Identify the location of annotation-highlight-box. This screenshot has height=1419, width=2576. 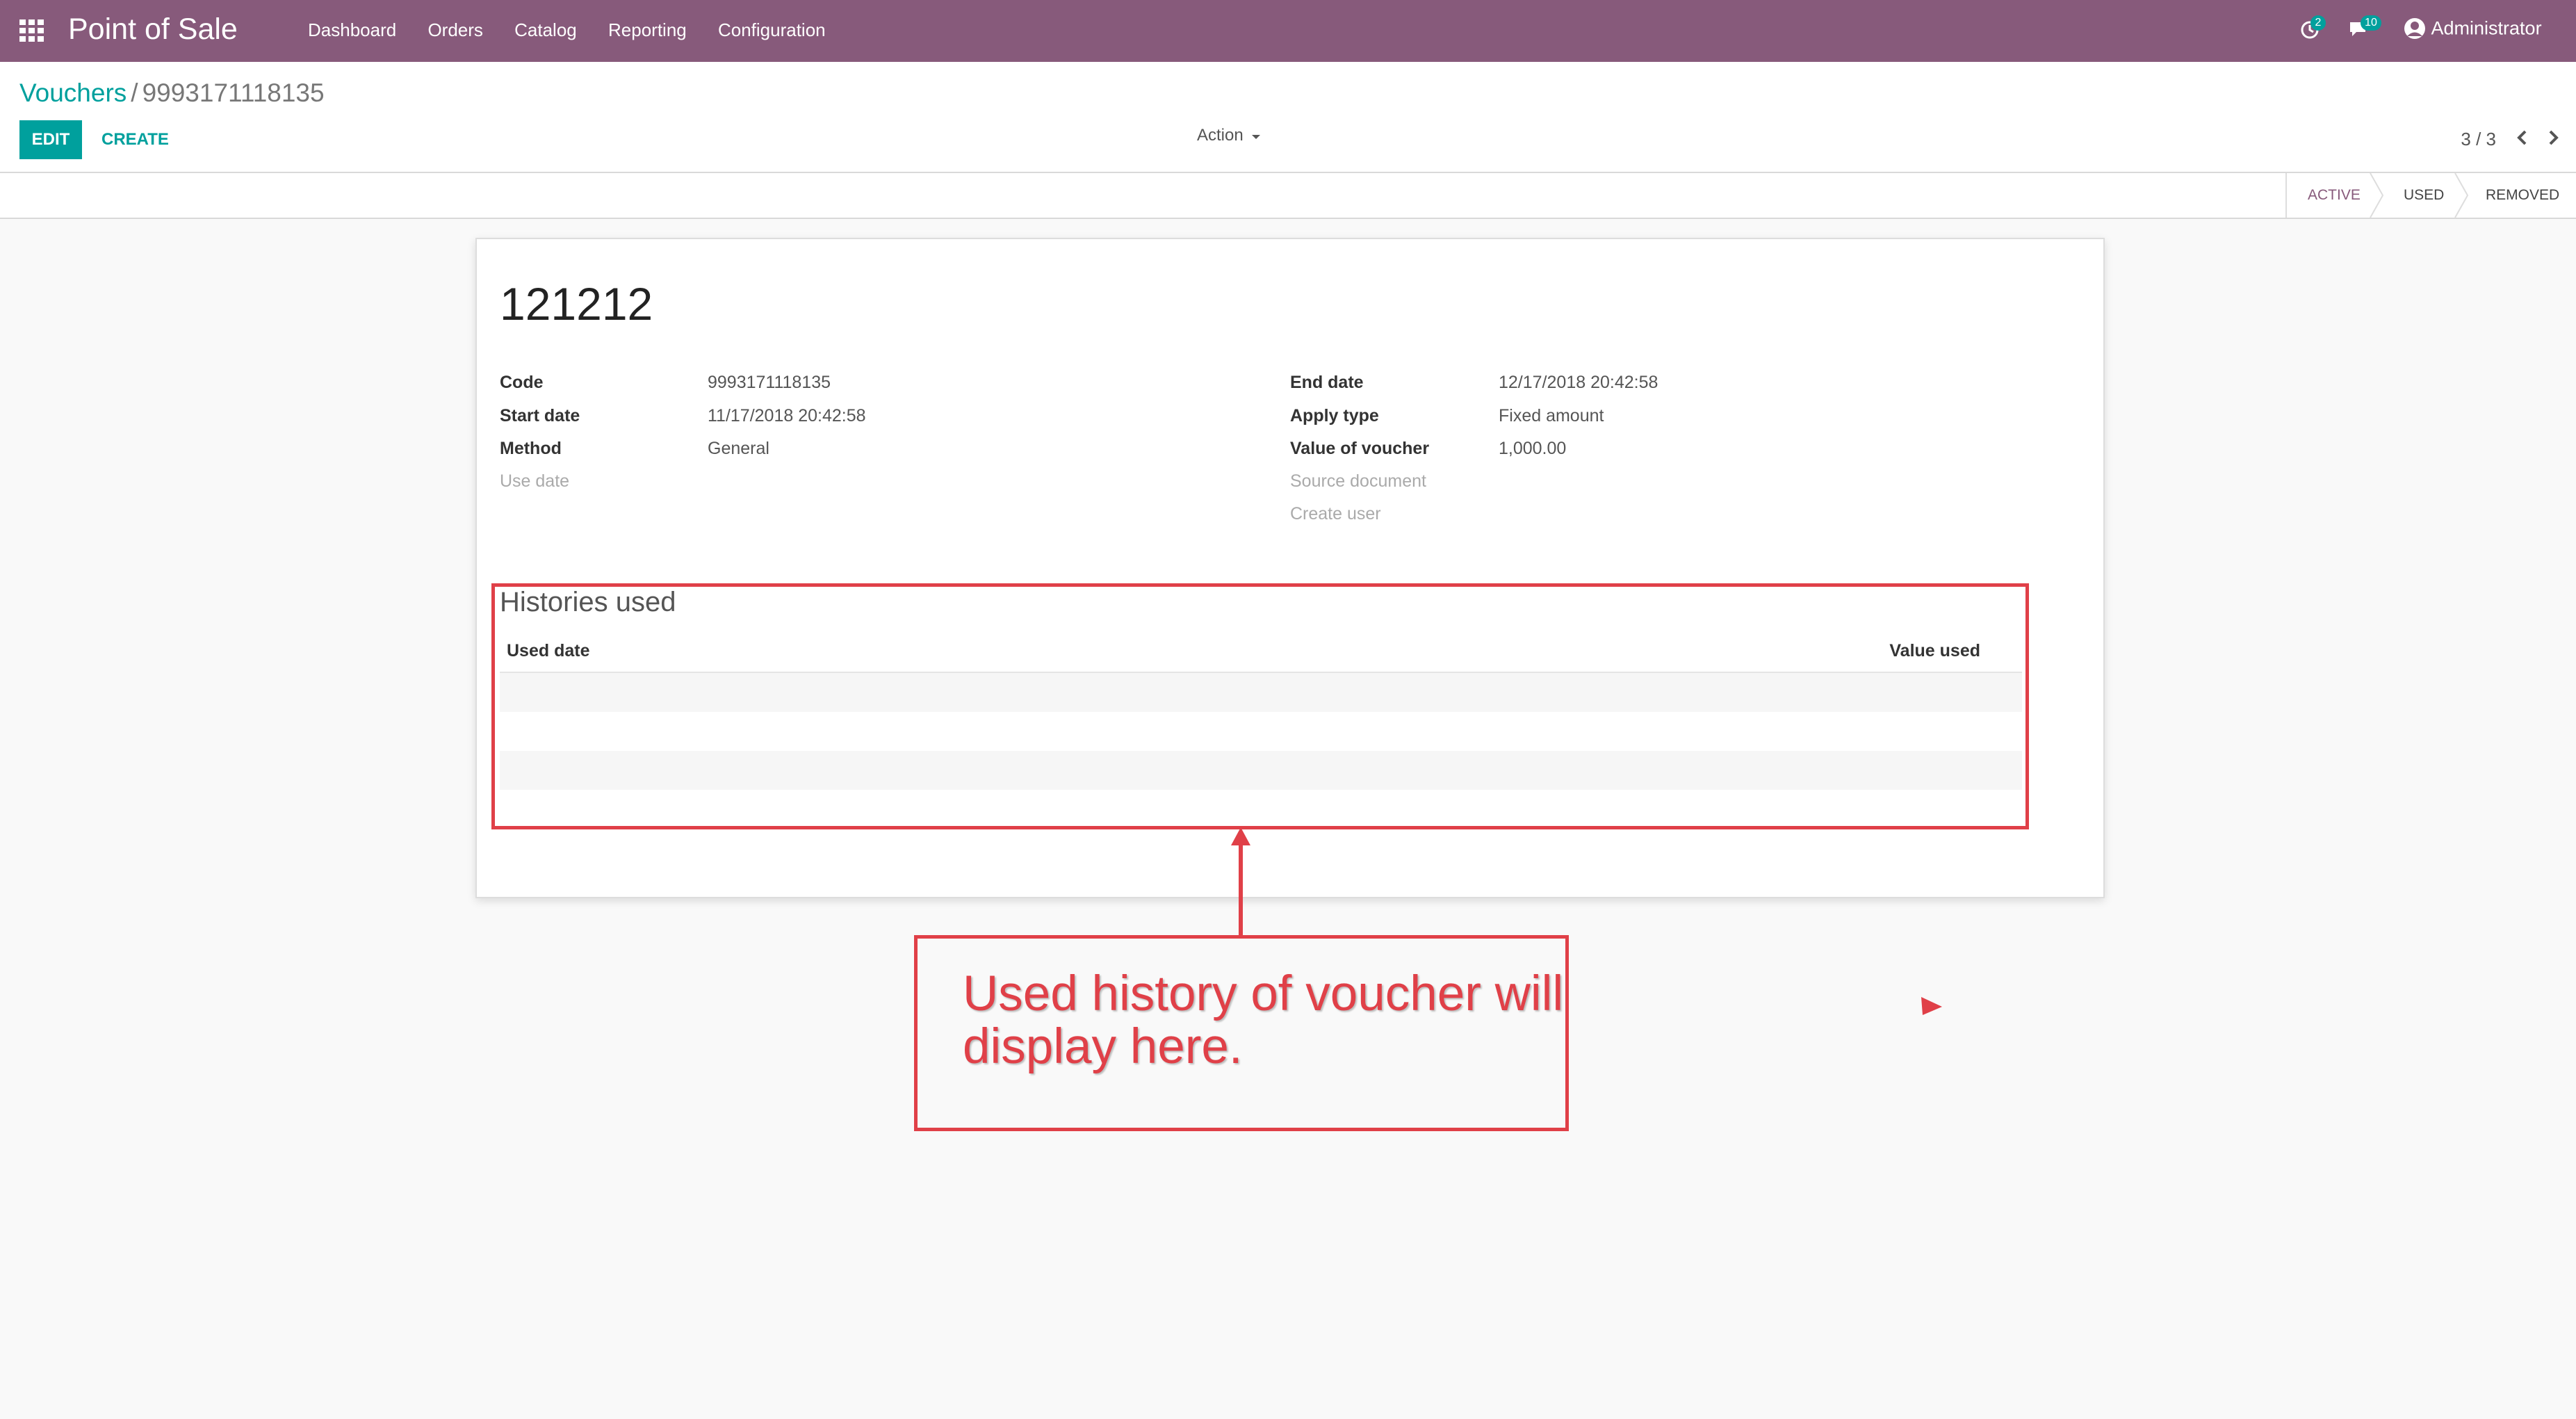
(1260, 706).